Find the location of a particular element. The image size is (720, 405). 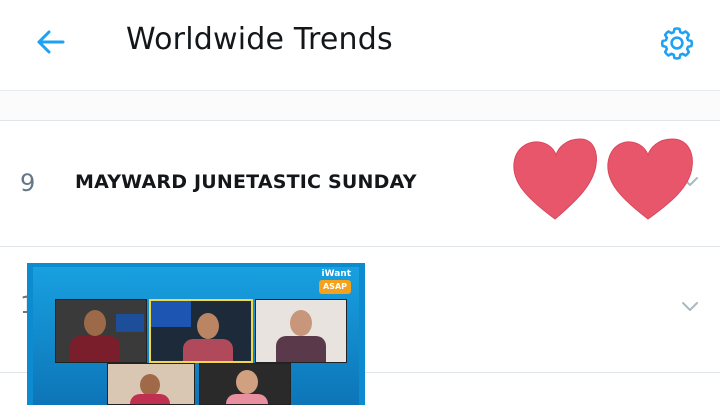

section-spacer is located at coordinates (360, 105).